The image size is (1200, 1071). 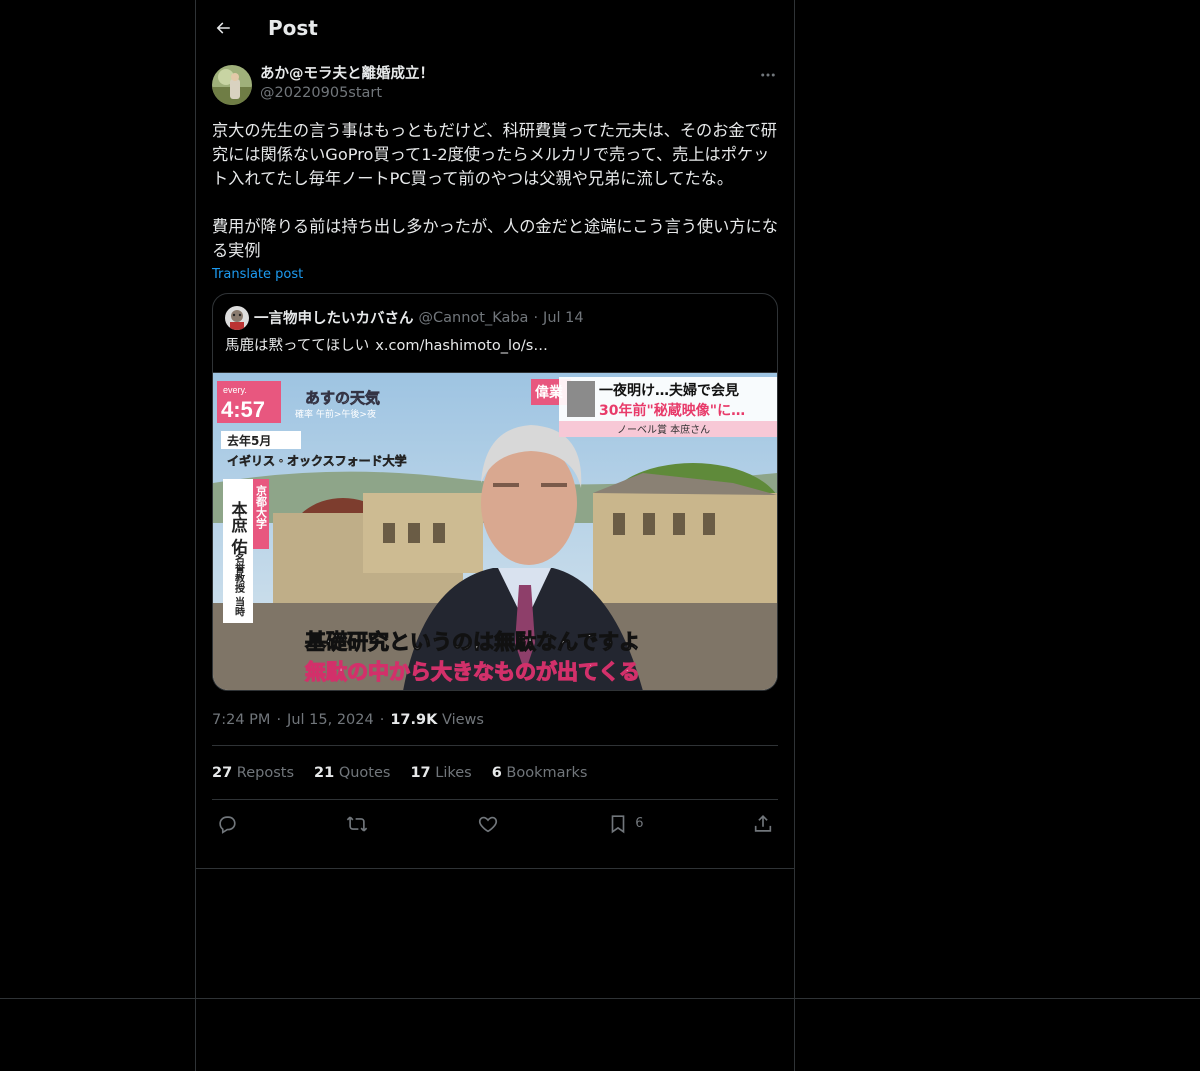 What do you see at coordinates (243, 409) in the screenshot?
I see `media-clock: 4:57` at bounding box center [243, 409].